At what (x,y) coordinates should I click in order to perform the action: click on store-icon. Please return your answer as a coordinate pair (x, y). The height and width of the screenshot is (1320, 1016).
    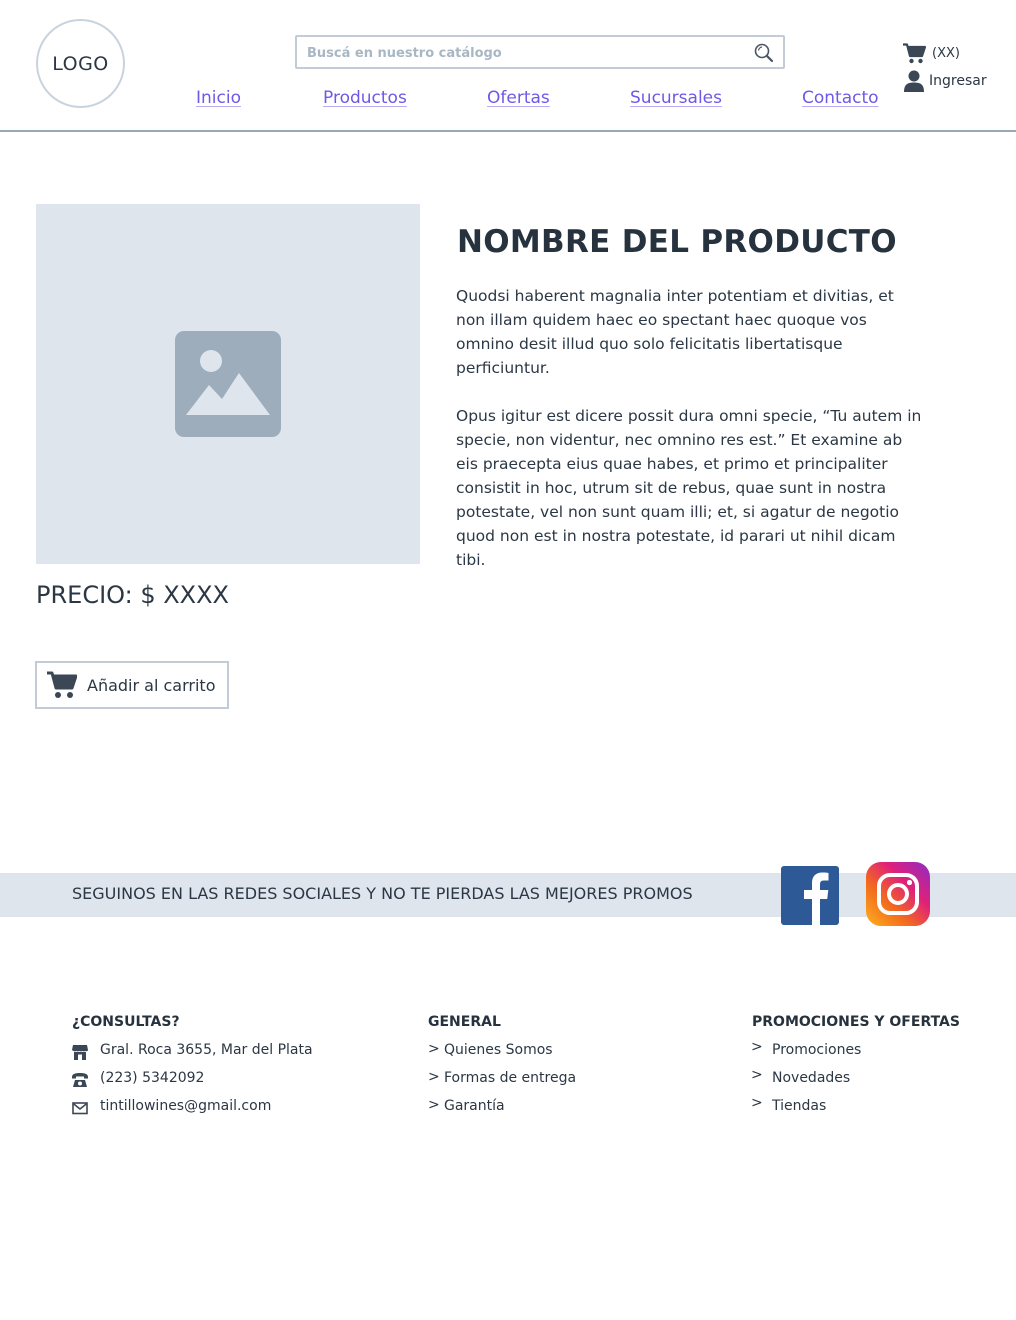
    Looking at the image, I should click on (80, 1052).